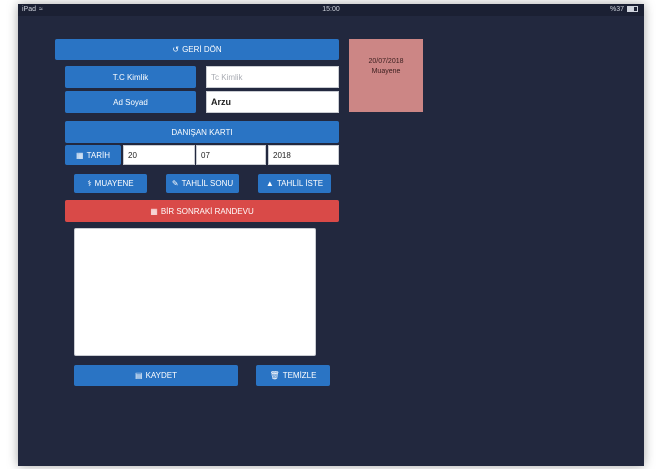  Describe the element at coordinates (299, 375) in the screenshot. I see `clear-label: TEMİZLE` at that location.